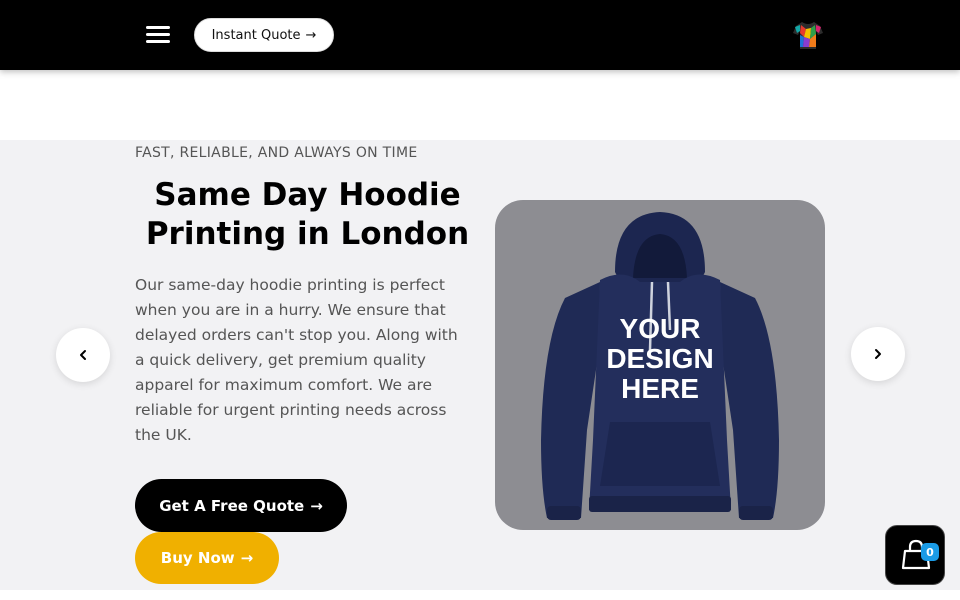 The width and height of the screenshot is (960, 600). I want to click on top-navigation-bar: Instant Quote →, so click(480, 35).